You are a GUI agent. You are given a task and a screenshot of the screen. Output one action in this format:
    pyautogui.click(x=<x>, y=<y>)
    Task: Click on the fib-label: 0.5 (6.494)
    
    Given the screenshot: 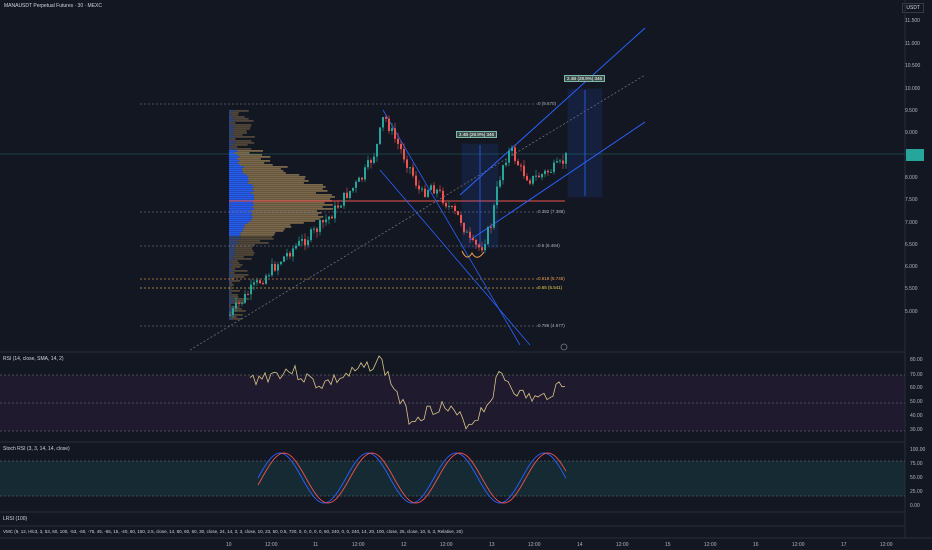 What is the action you would take?
    pyautogui.click(x=549, y=245)
    